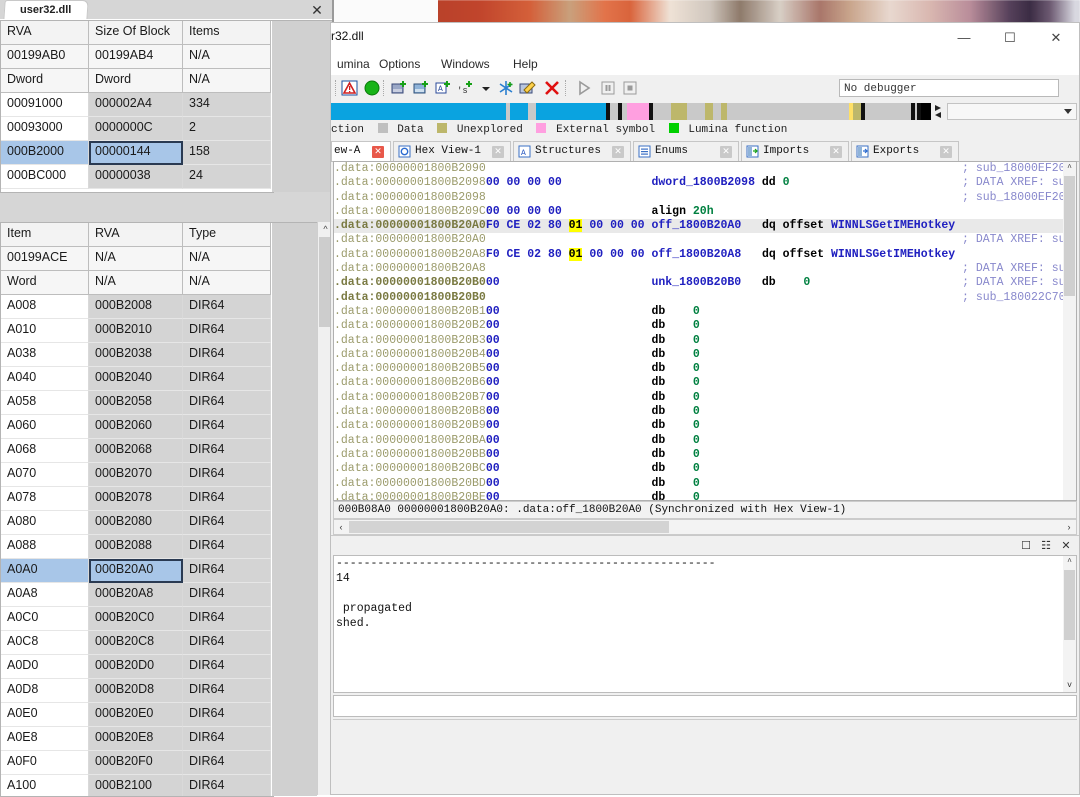 The width and height of the screenshot is (1080, 797). Describe the element at coordinates (705, 527) in the screenshot. I see `disassembly-horizontal-scrollbar: ‹ ›` at that location.